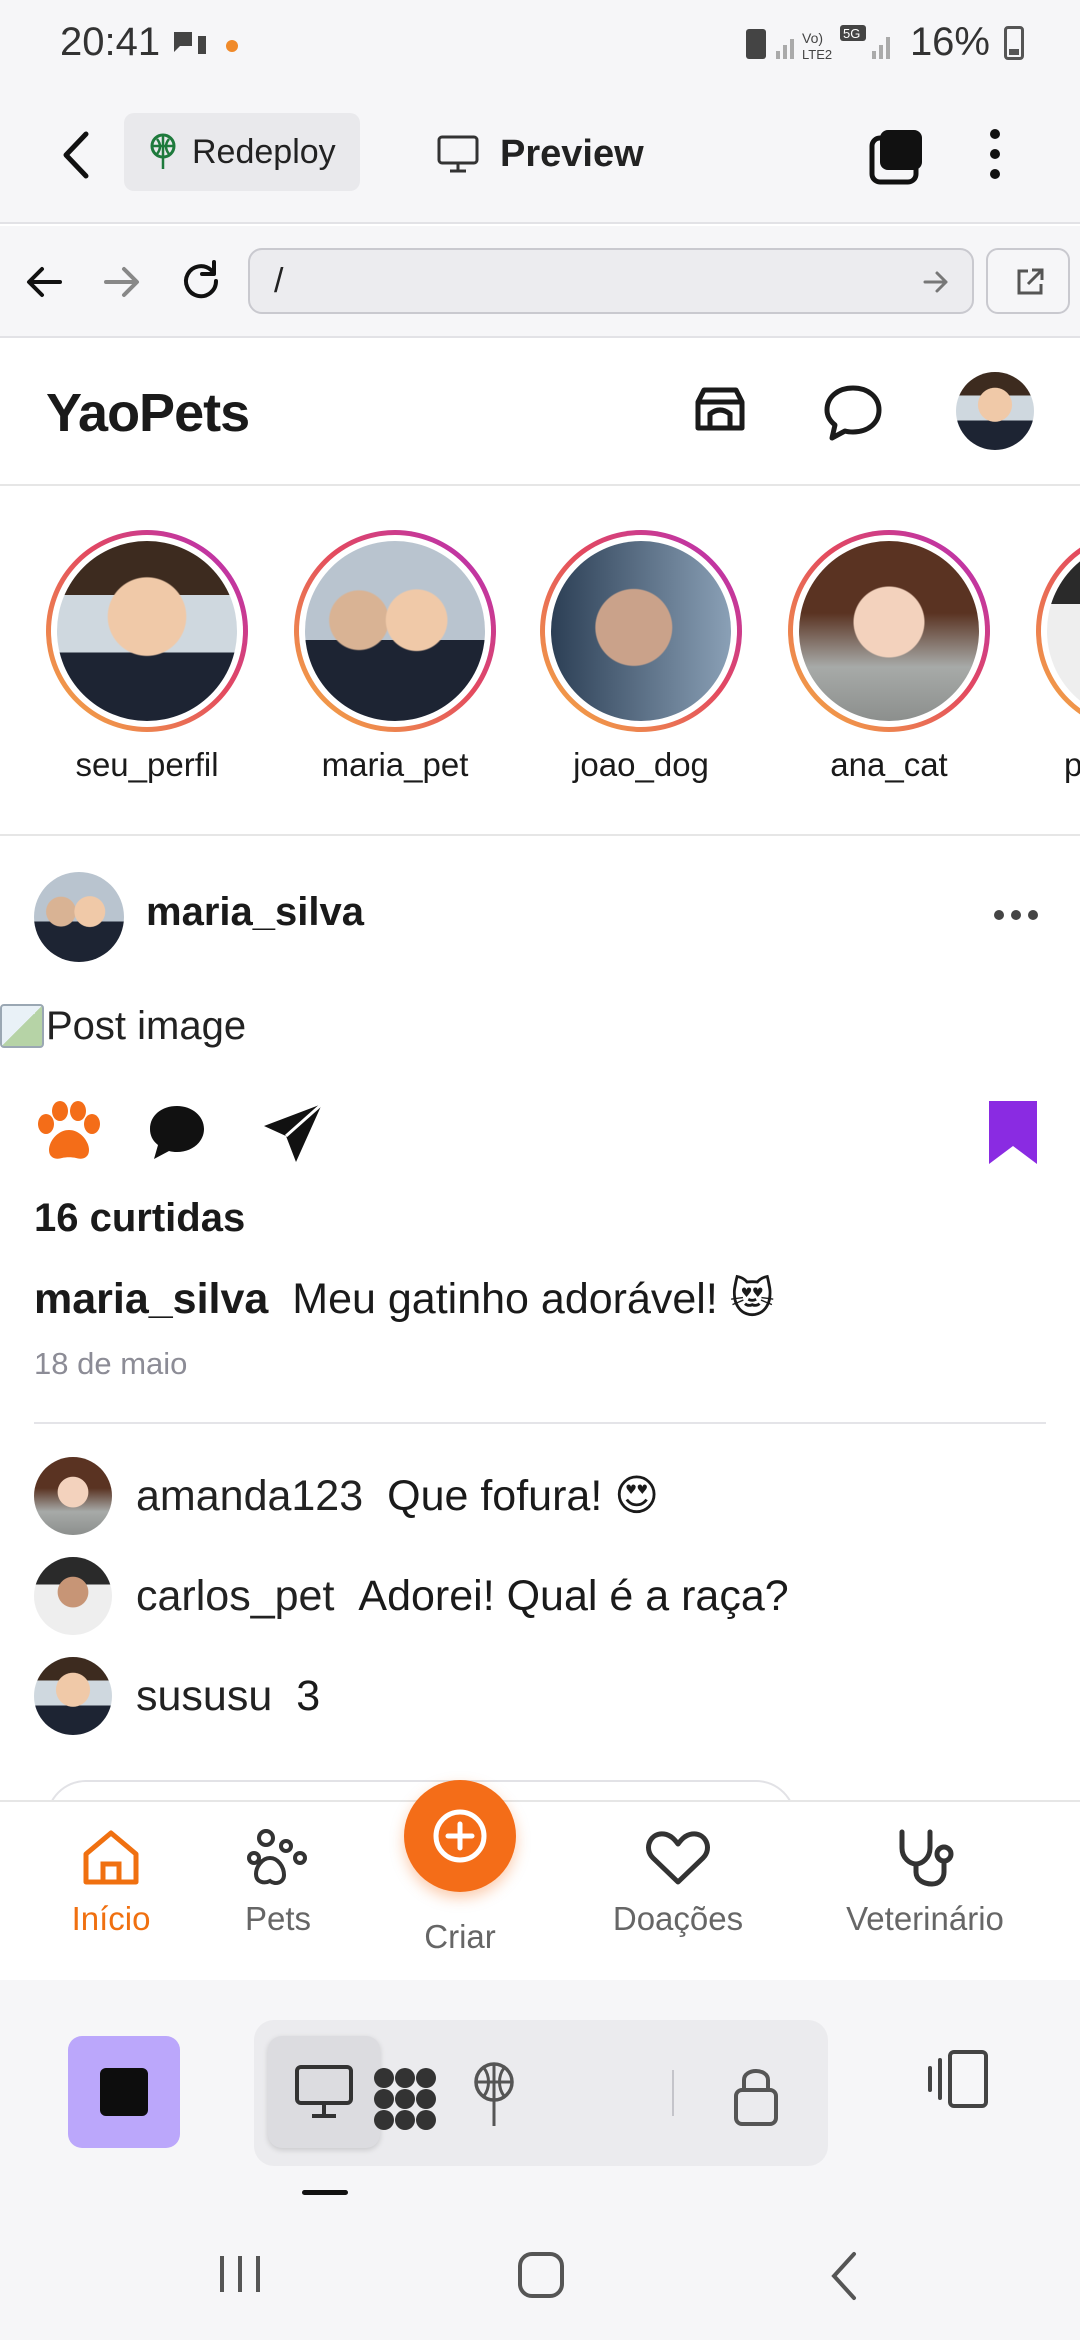  Describe the element at coordinates (308, 1695) in the screenshot. I see `comment-text: 3` at that location.